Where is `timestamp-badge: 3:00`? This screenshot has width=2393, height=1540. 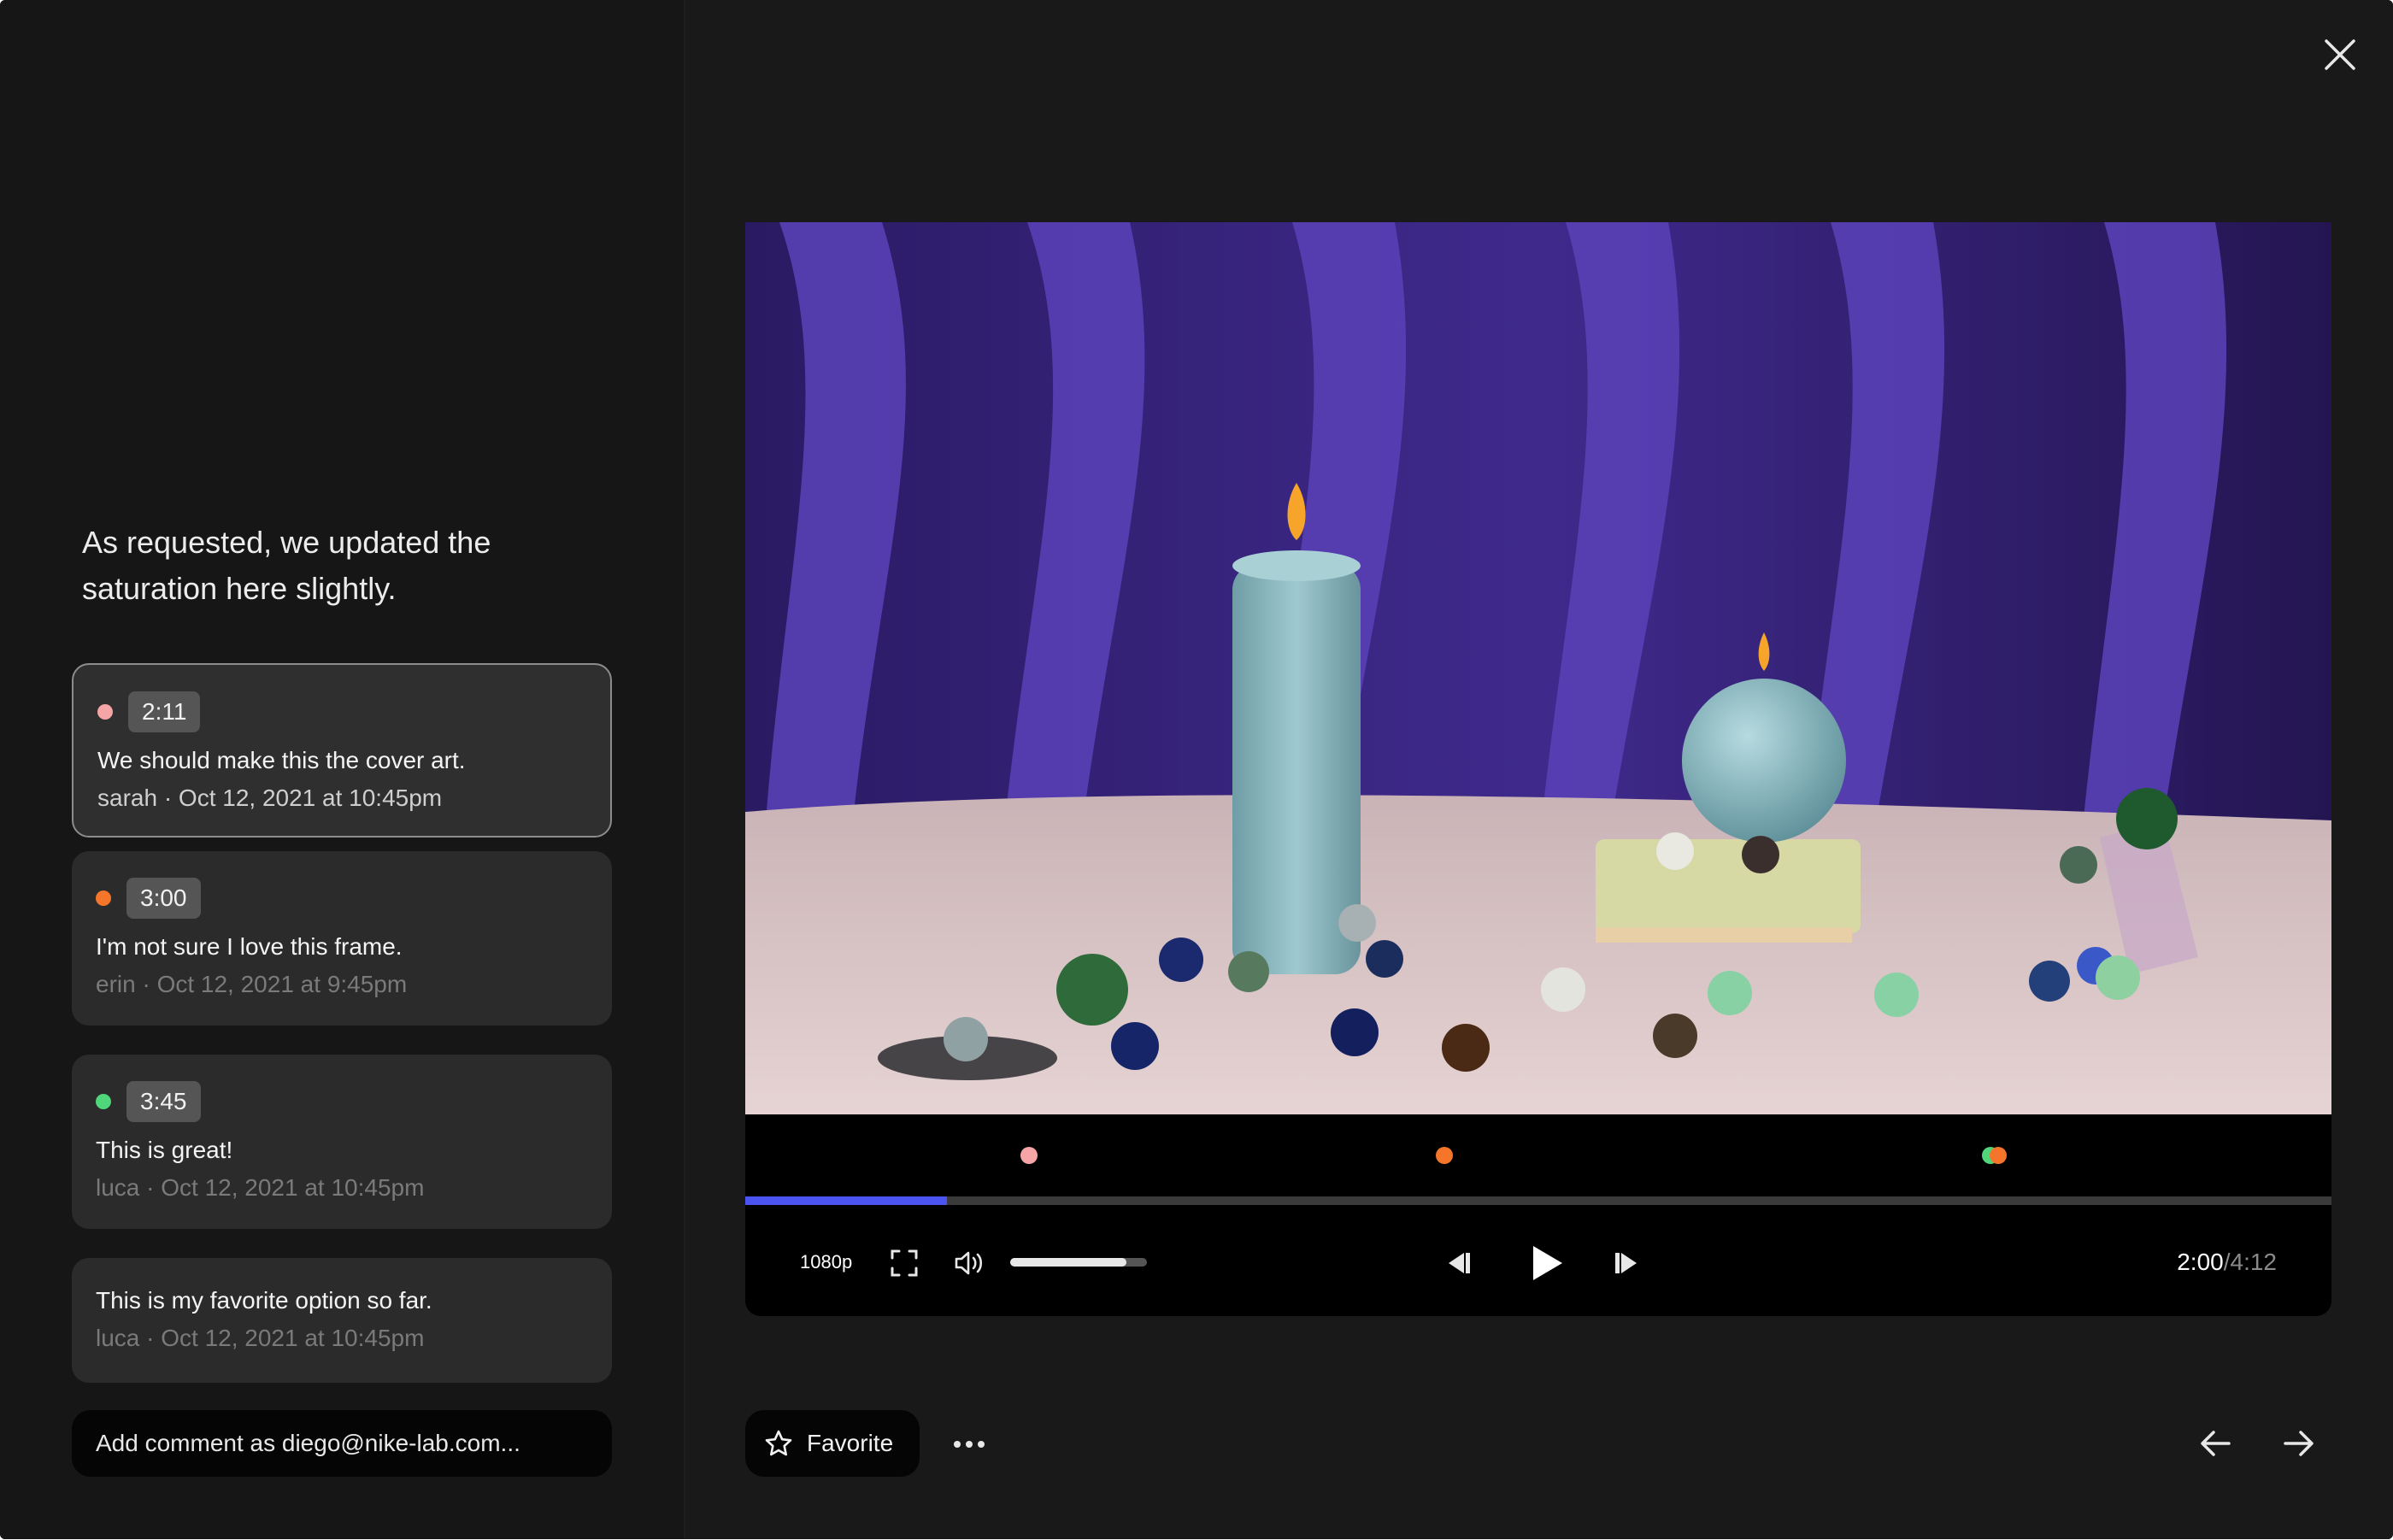
timestamp-badge: 3:00 is located at coordinates (163, 898).